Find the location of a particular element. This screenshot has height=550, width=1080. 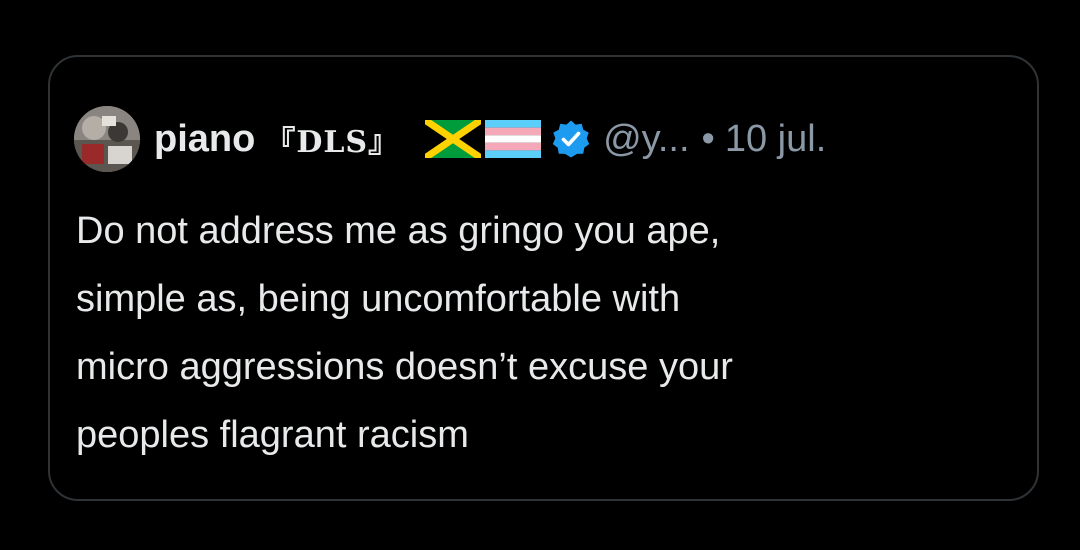

tweet-header: piano 『DLS』 @y... • 10 jul. is located at coordinates (450, 139).